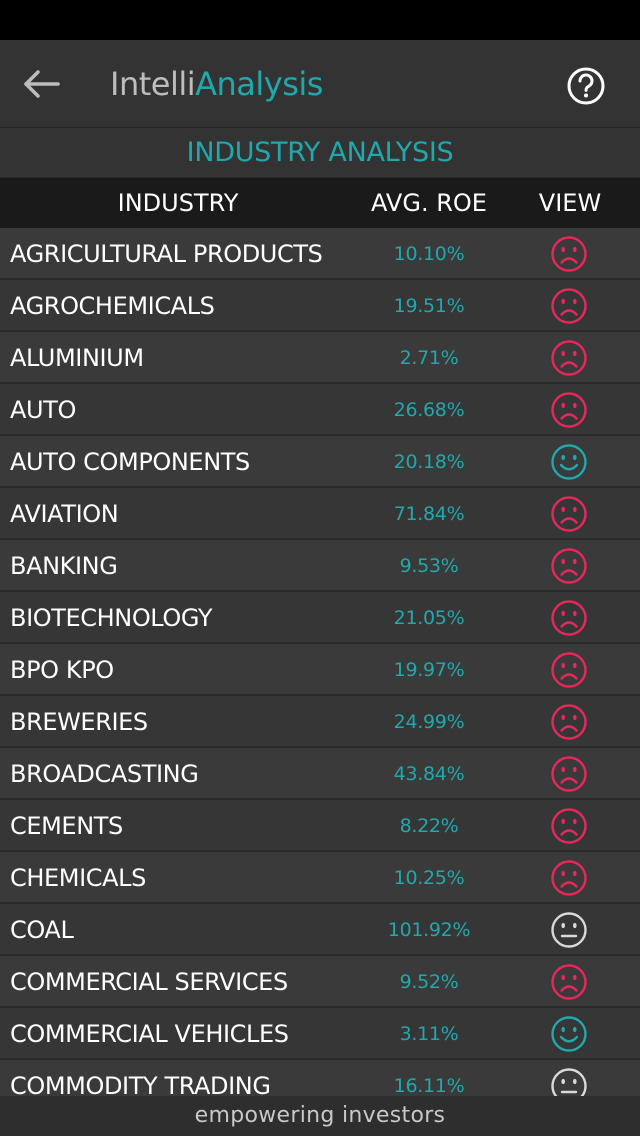  What do you see at coordinates (429, 410) in the screenshot?
I see `avg-roe-value: 26.68%` at bounding box center [429, 410].